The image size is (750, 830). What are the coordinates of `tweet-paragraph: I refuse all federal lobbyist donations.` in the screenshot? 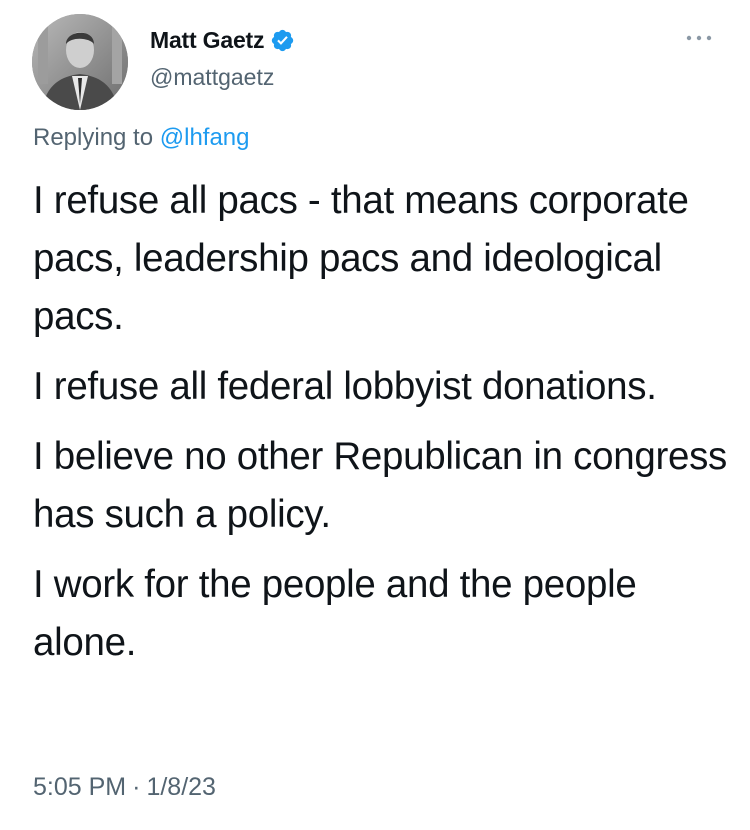 It's located at (345, 386).